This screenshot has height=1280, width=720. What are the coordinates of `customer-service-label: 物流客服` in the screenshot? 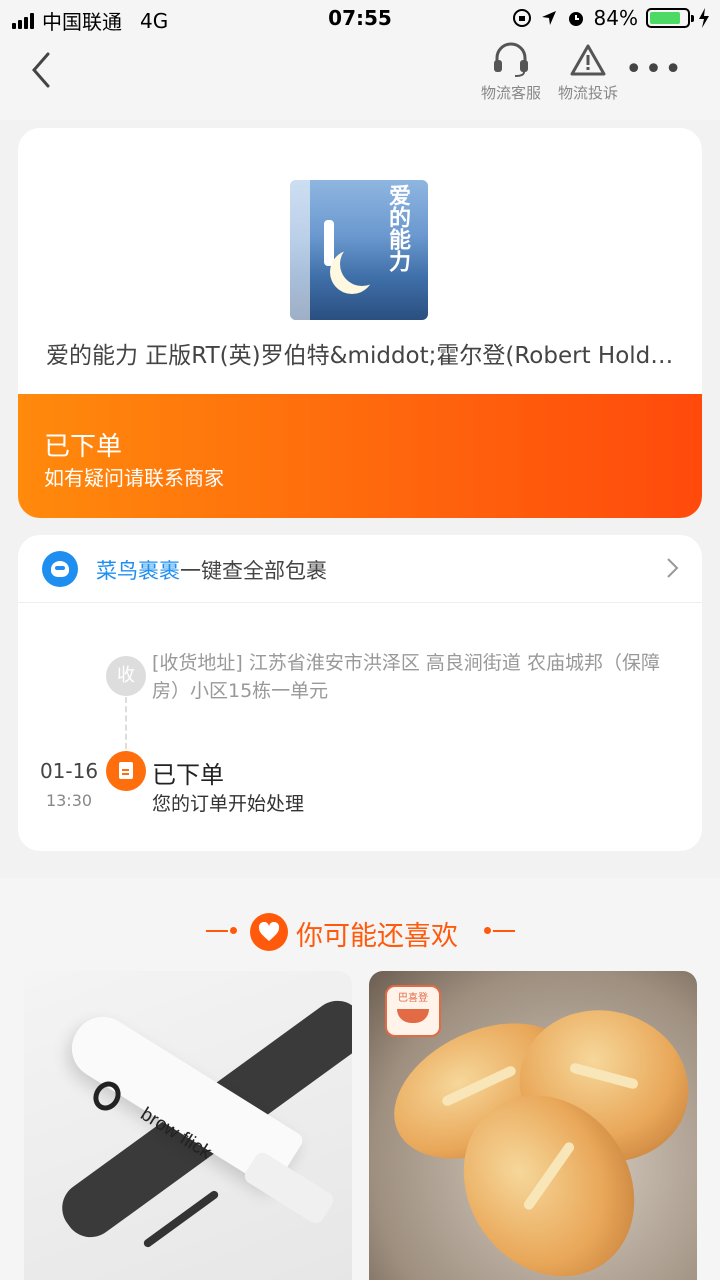 It's located at (510, 93).